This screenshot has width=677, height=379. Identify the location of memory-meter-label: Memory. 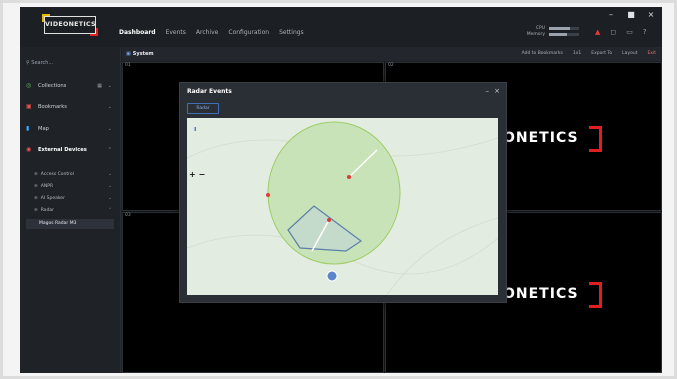
(535, 34).